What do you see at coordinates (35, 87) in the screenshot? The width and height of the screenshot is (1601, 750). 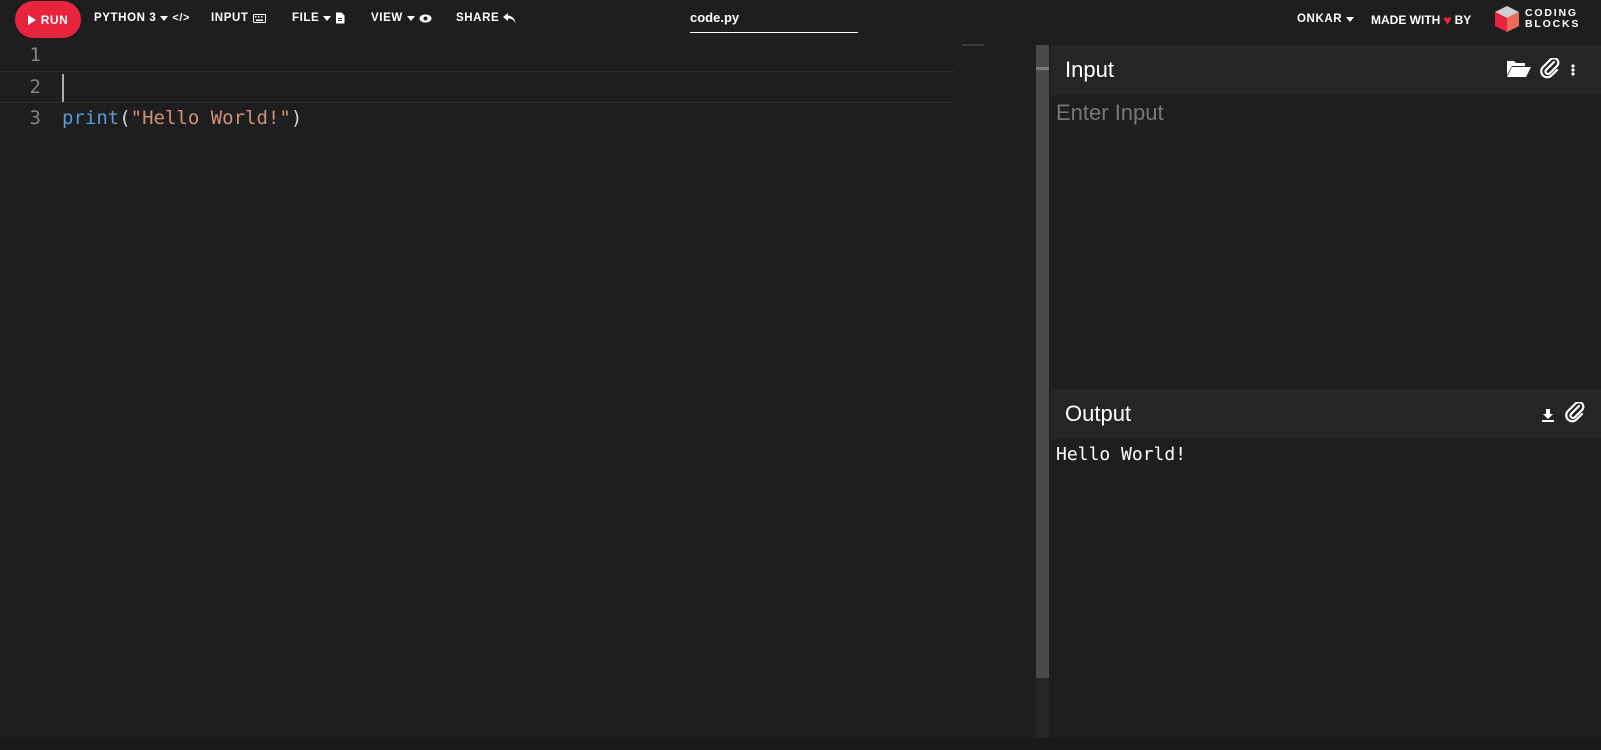 I see `line-number: 2` at bounding box center [35, 87].